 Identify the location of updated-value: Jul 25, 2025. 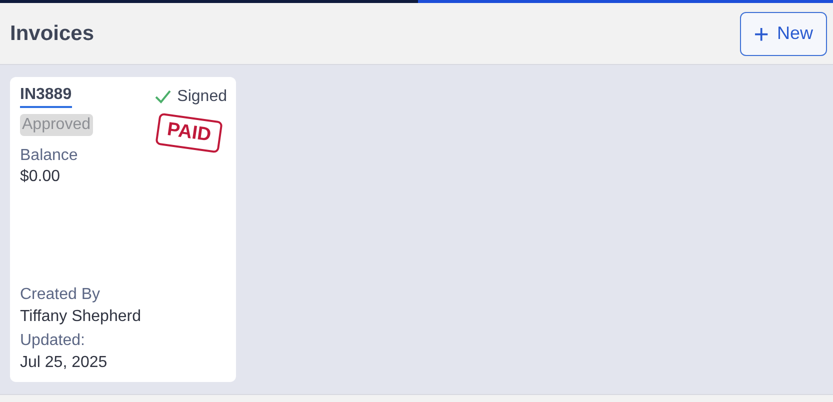
(64, 363).